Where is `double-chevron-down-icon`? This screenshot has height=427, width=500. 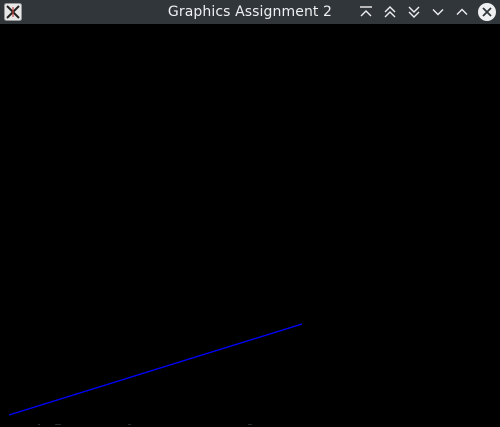 double-chevron-down-icon is located at coordinates (414, 12).